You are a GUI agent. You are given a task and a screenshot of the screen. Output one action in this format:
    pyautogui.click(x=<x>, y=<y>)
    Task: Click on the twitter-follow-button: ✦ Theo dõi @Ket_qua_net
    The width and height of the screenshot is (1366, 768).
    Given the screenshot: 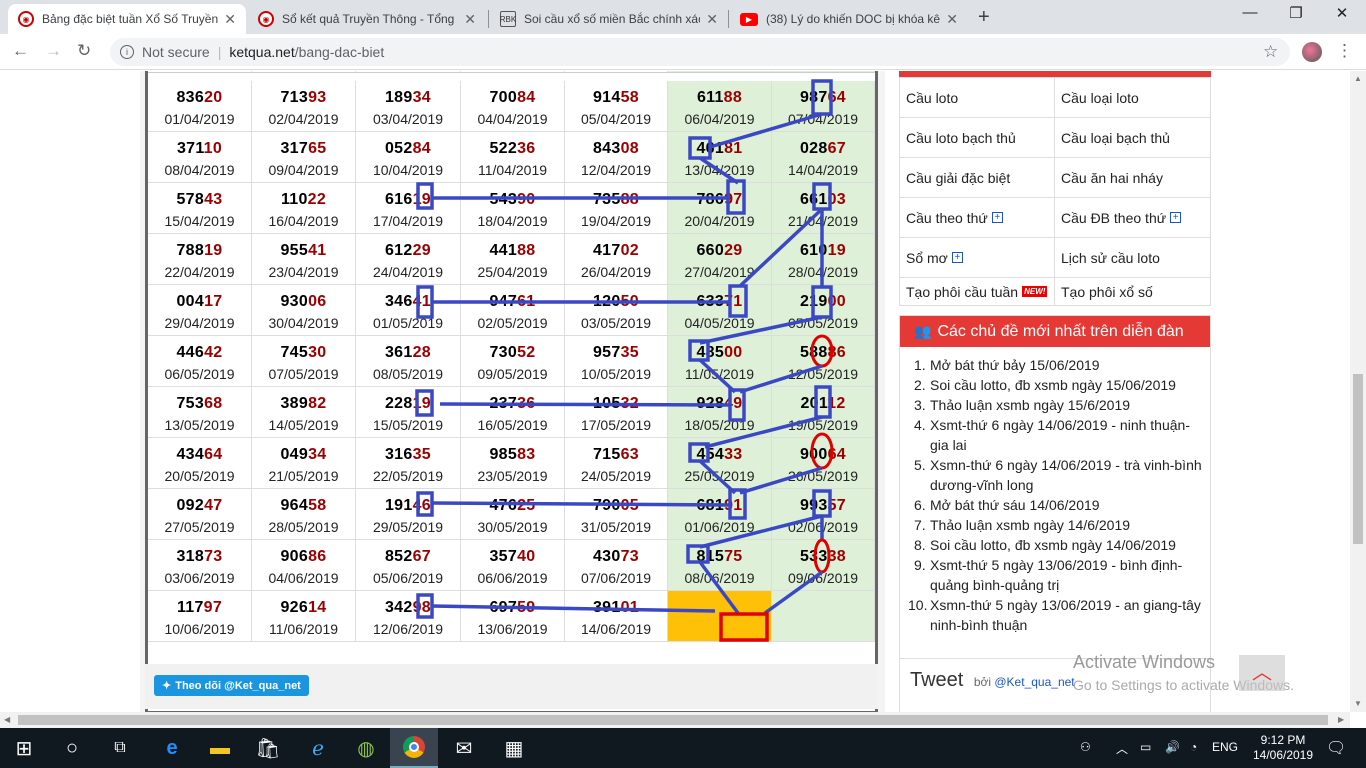 What is the action you would take?
    pyautogui.click(x=231, y=685)
    